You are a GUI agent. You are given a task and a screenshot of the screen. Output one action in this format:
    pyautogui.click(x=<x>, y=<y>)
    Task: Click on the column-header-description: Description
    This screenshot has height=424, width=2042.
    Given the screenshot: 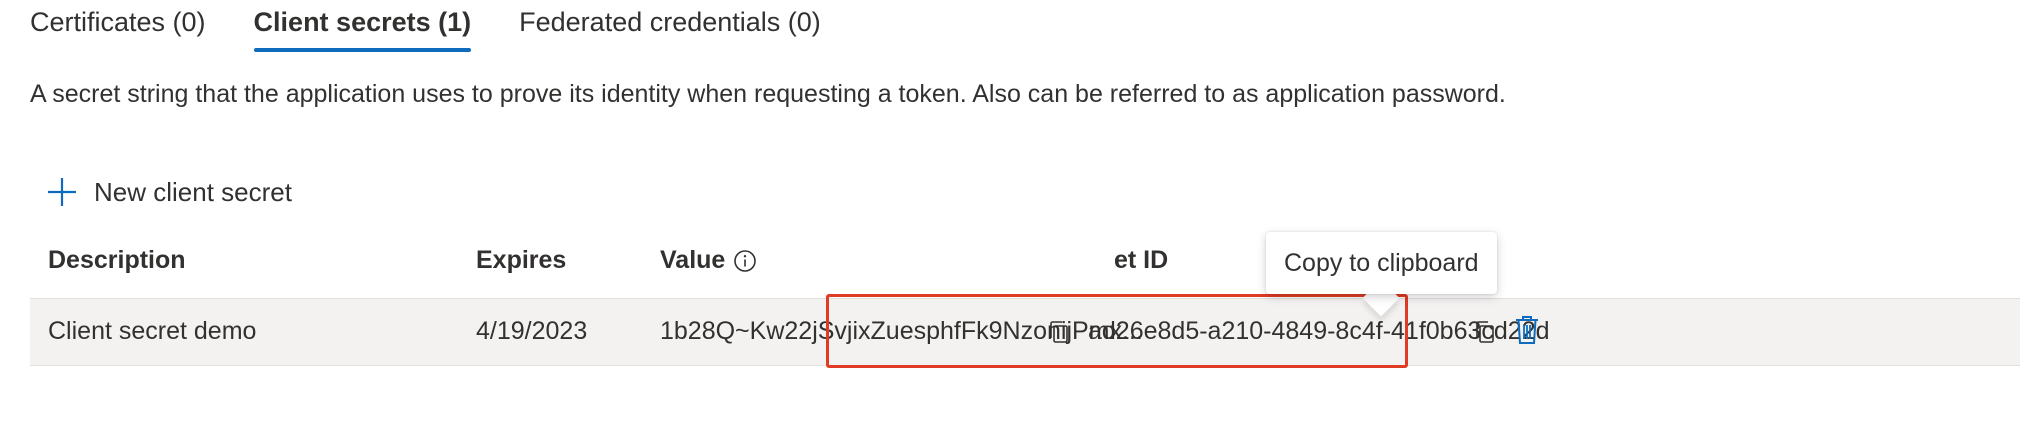 What is the action you would take?
    pyautogui.click(x=117, y=260)
    